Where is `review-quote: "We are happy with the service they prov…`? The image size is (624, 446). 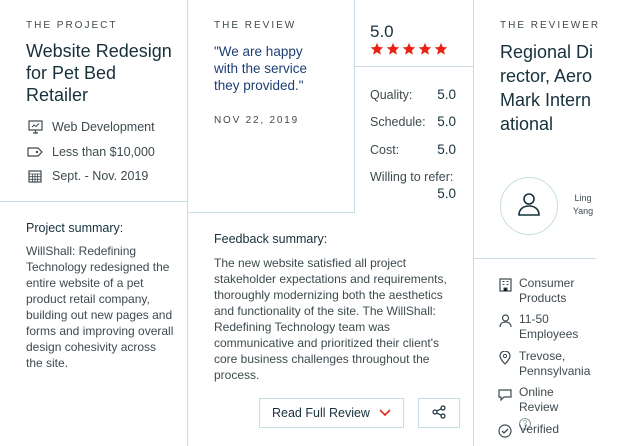
review-quote: "We are happy with the service they prov… is located at coordinates (261, 68).